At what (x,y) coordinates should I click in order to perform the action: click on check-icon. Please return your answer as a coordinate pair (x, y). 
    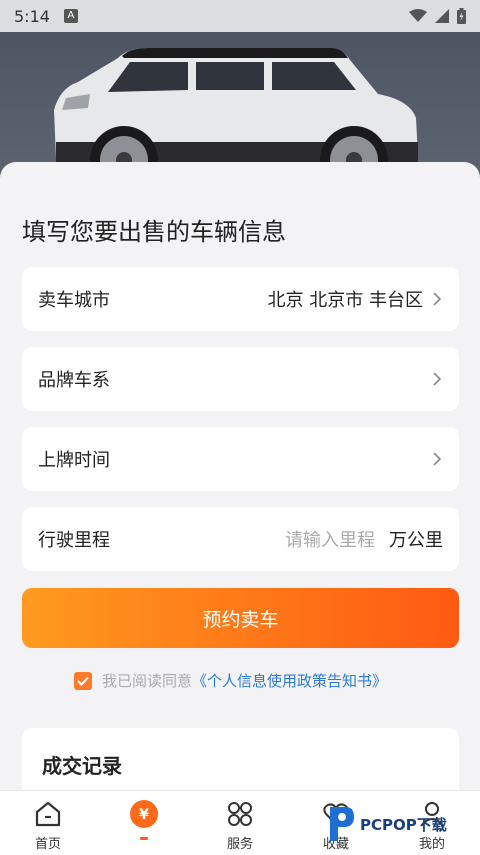
    Looking at the image, I should click on (83, 681).